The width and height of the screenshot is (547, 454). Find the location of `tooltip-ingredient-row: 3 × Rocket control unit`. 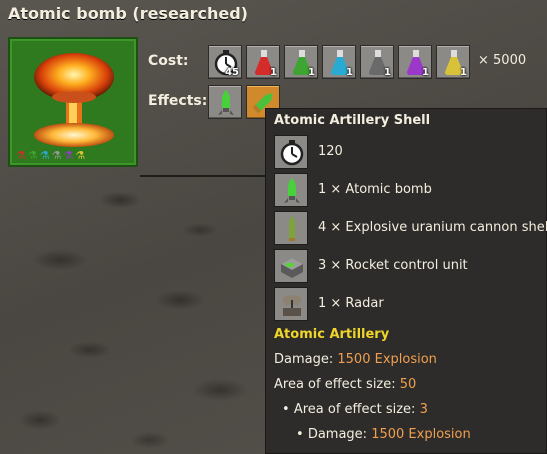

tooltip-ingredient-row: 3 × Rocket control unit is located at coordinates (410, 267).